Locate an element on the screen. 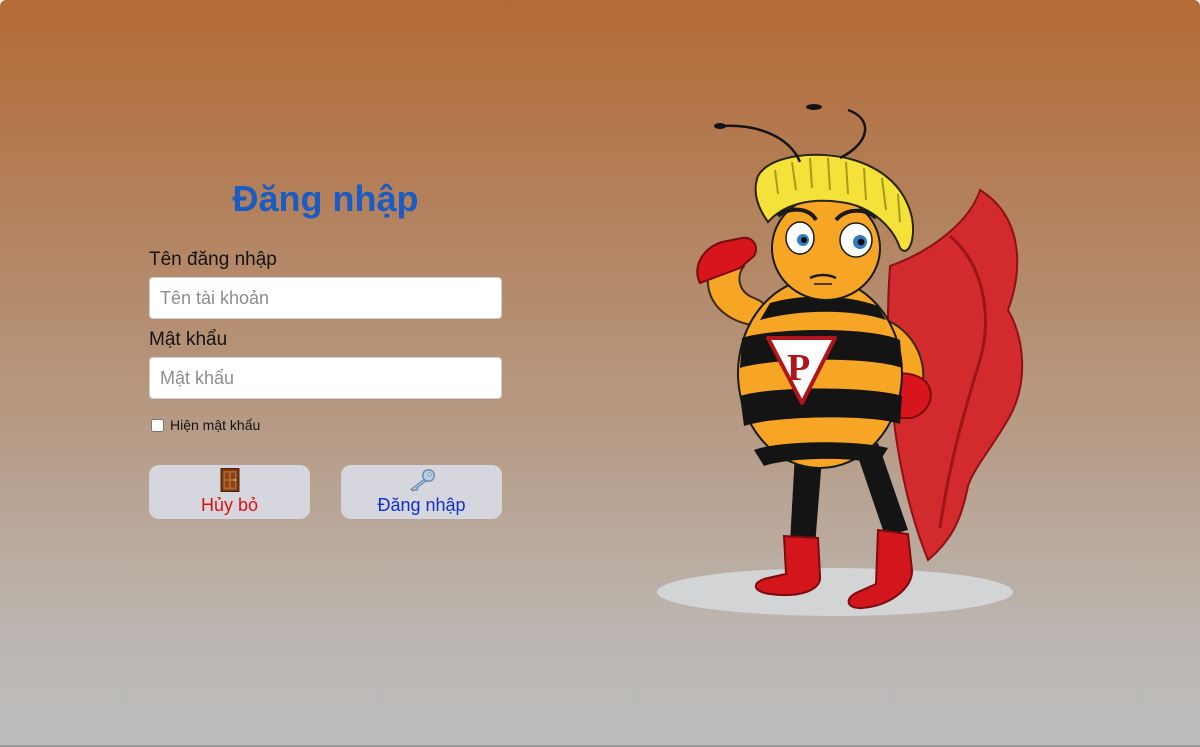 Image resolution: width=1200 pixels, height=747 pixels. page-title: Đăng nhập is located at coordinates (325, 198).